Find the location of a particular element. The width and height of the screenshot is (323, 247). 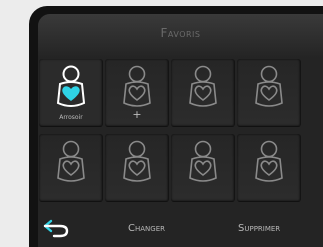

change-button: Changer is located at coordinates (146, 228).